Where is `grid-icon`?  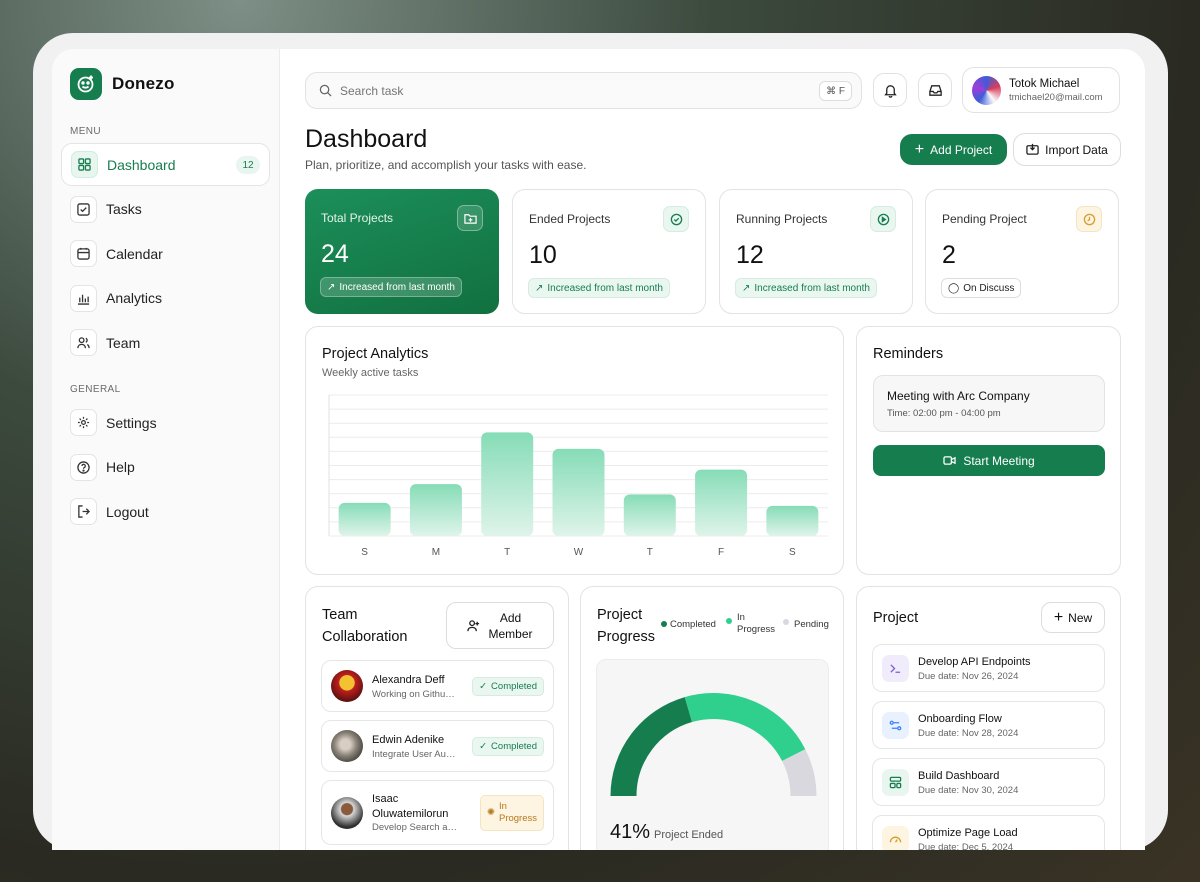 grid-icon is located at coordinates (84, 164).